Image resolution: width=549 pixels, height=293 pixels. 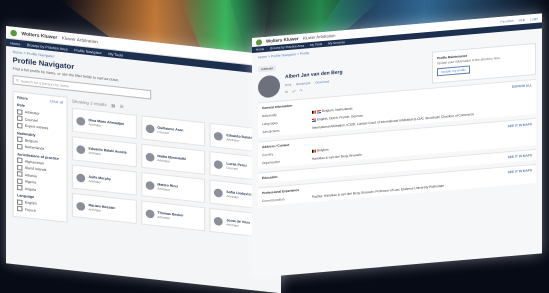 What do you see at coordinates (104, 180) in the screenshot?
I see `profile-card: Aoife Murphy Arbitrator` at bounding box center [104, 180].